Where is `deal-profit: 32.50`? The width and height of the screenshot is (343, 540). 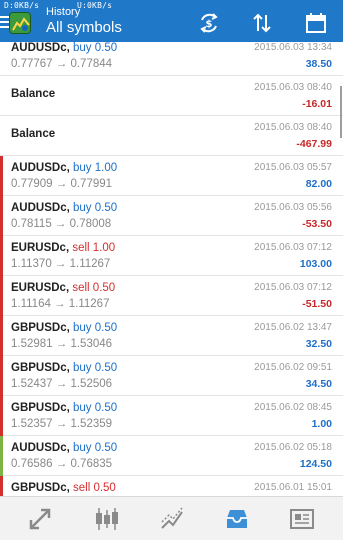 deal-profit: 32.50 is located at coordinates (318, 344).